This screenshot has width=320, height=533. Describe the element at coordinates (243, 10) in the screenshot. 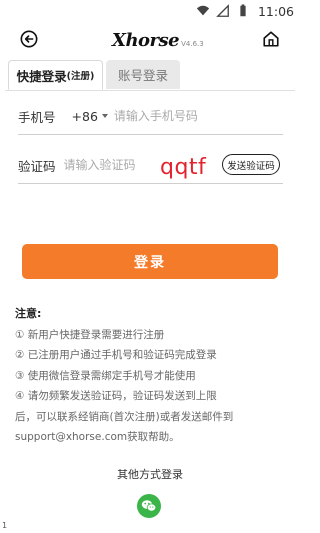

I see `battery-icon` at that location.